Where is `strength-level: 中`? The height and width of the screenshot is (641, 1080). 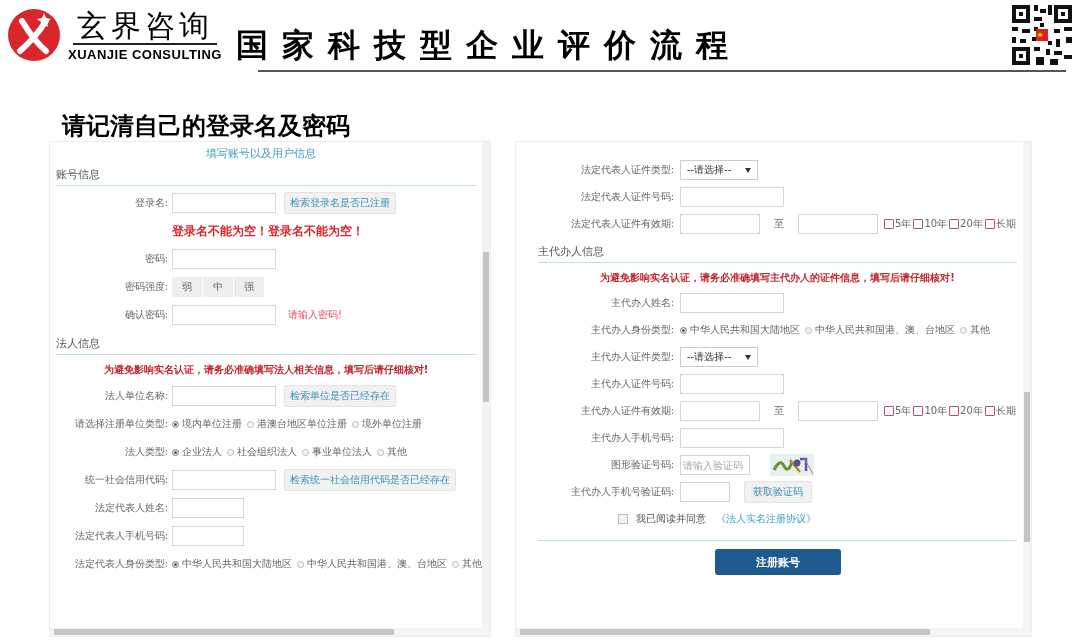
strength-level: 中 is located at coordinates (218, 287).